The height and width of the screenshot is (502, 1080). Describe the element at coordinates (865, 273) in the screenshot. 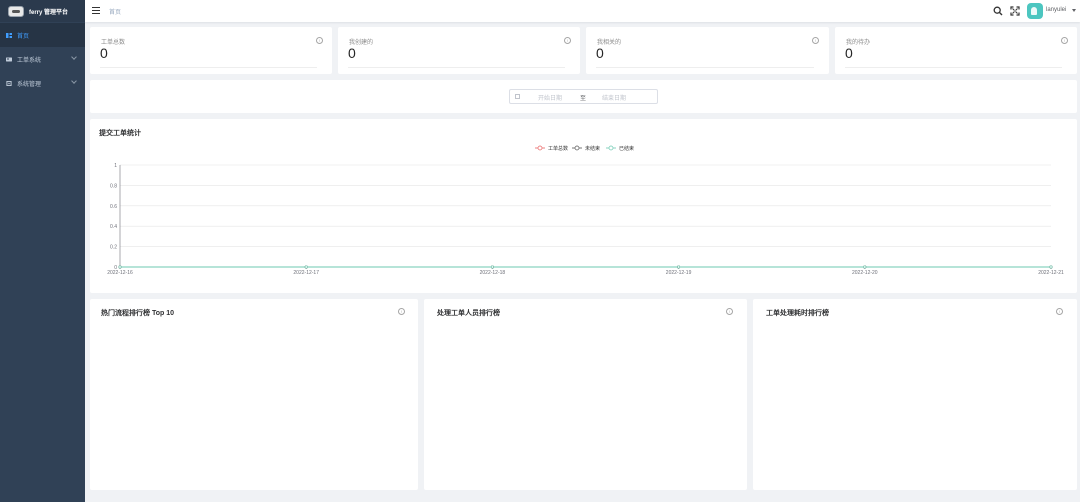

I see `x-tick-label: 2022-12-20` at that location.